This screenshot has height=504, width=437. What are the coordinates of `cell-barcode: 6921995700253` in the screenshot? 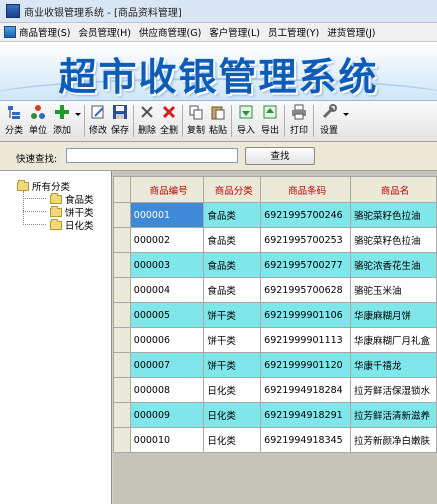 It's located at (306, 240).